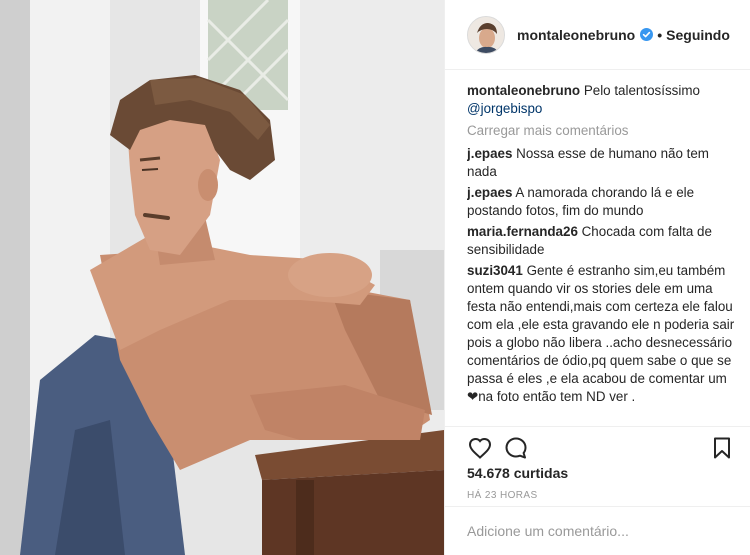  I want to click on bookmark-icon, so click(722, 448).